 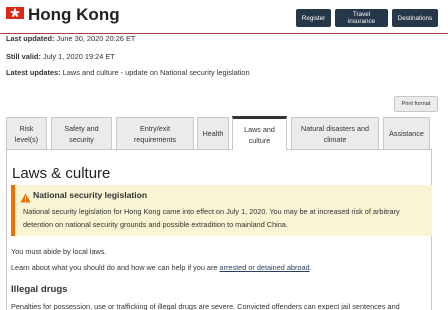 What do you see at coordinates (61, 173) in the screenshot?
I see `section-title: Laws & culture` at bounding box center [61, 173].